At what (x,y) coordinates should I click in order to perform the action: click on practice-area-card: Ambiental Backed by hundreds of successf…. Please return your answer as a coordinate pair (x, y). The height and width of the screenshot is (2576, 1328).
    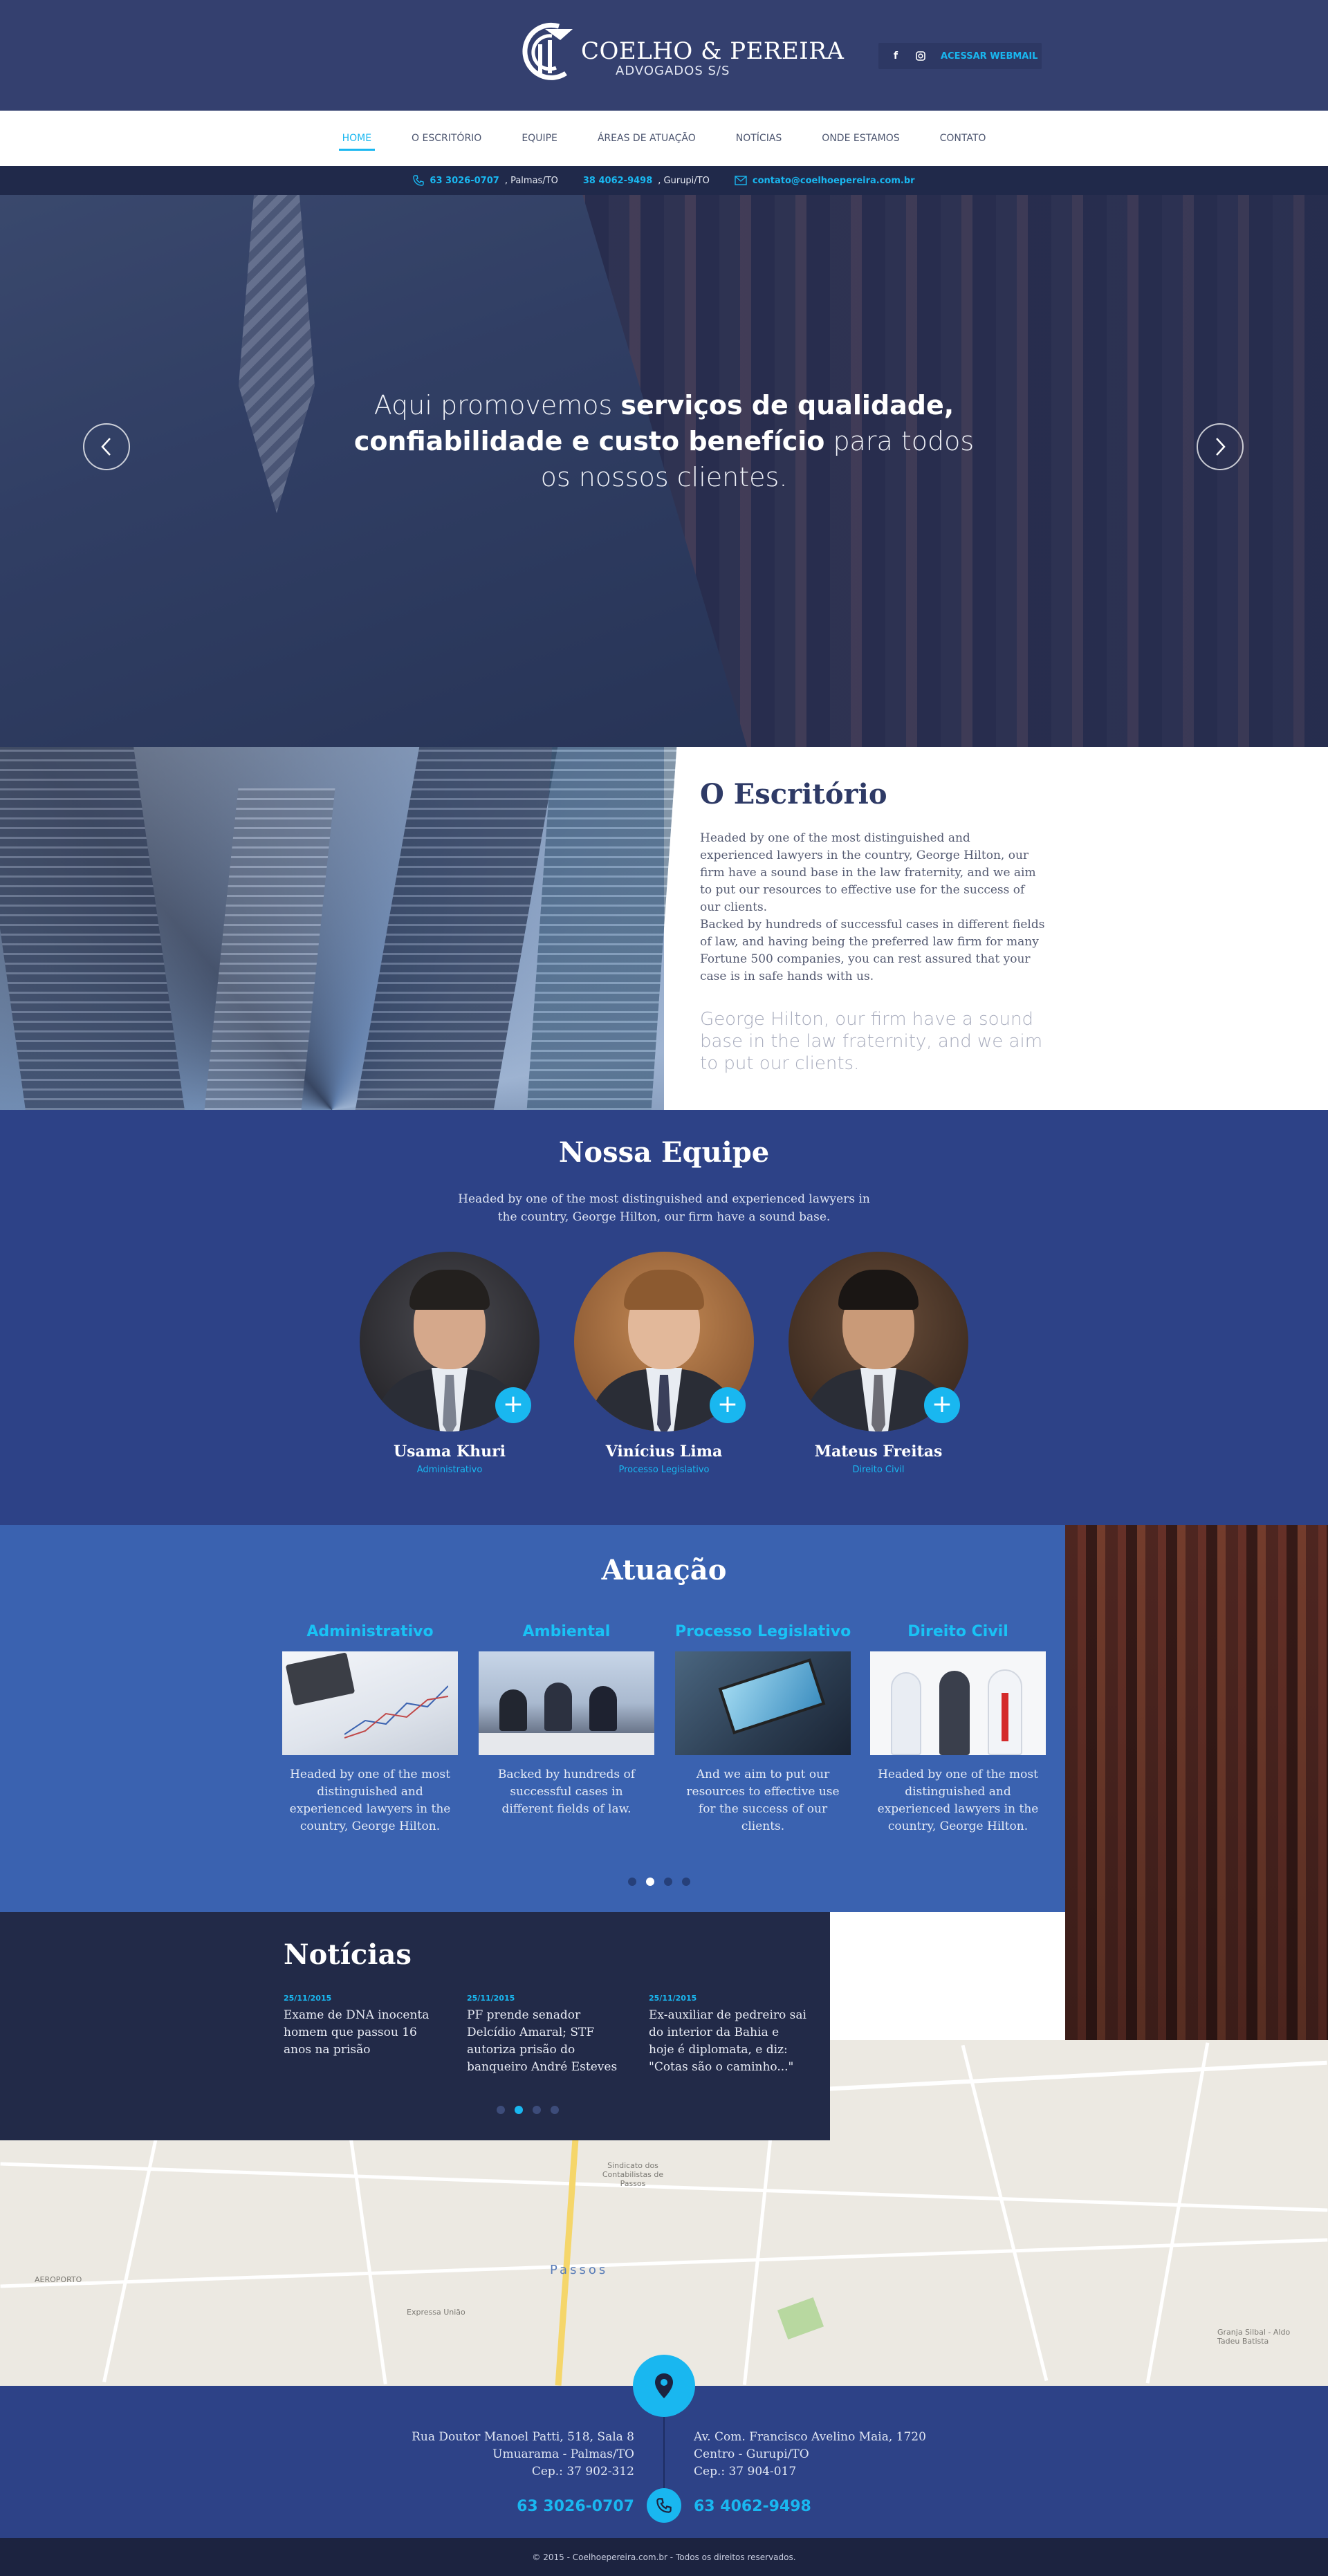
    Looking at the image, I should click on (566, 1721).